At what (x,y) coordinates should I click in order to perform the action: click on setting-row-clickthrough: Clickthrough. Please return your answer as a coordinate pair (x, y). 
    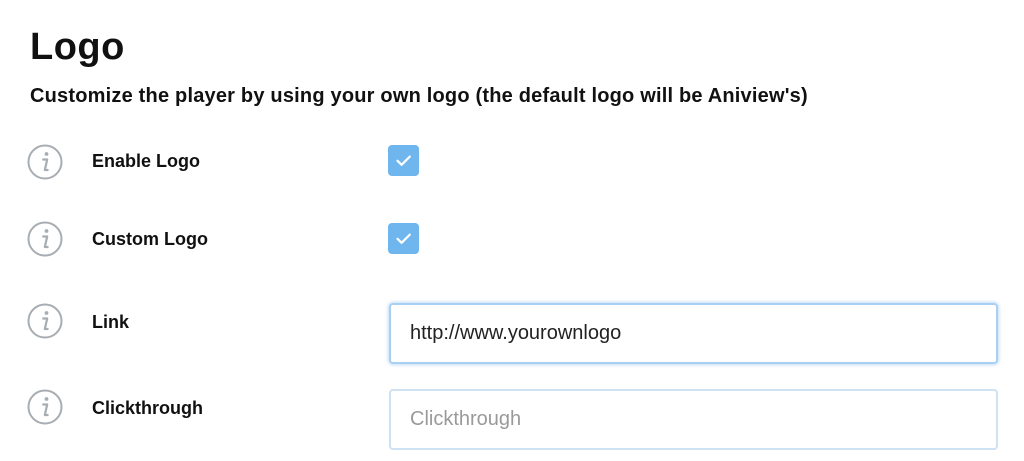
    Looking at the image, I should click on (512, 419).